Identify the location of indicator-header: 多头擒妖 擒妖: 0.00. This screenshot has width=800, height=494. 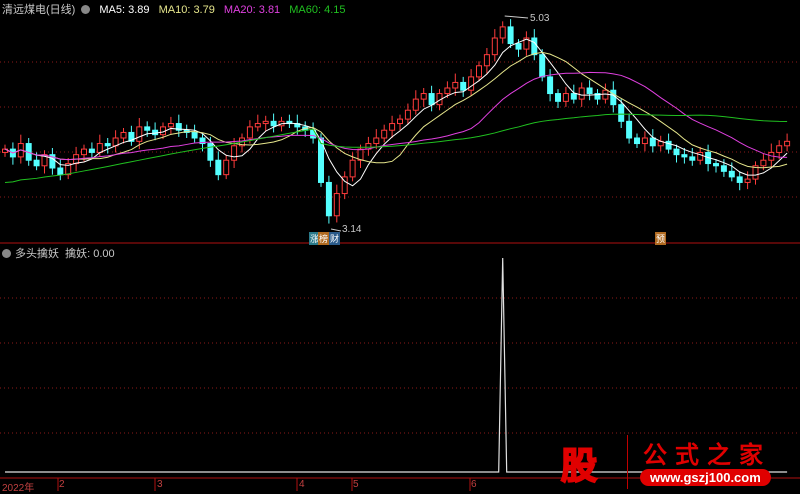
(58, 253).